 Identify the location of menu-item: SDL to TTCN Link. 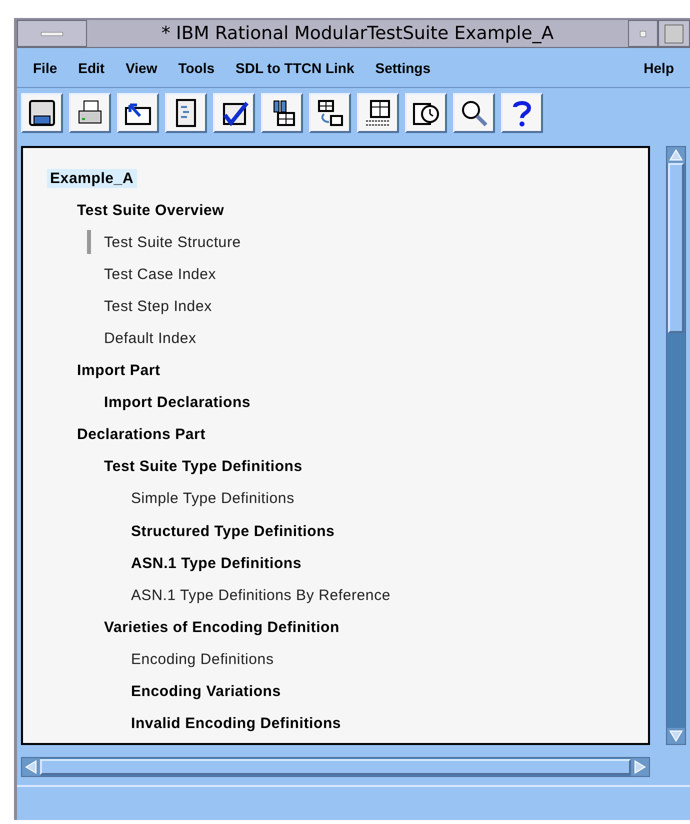
(295, 68).